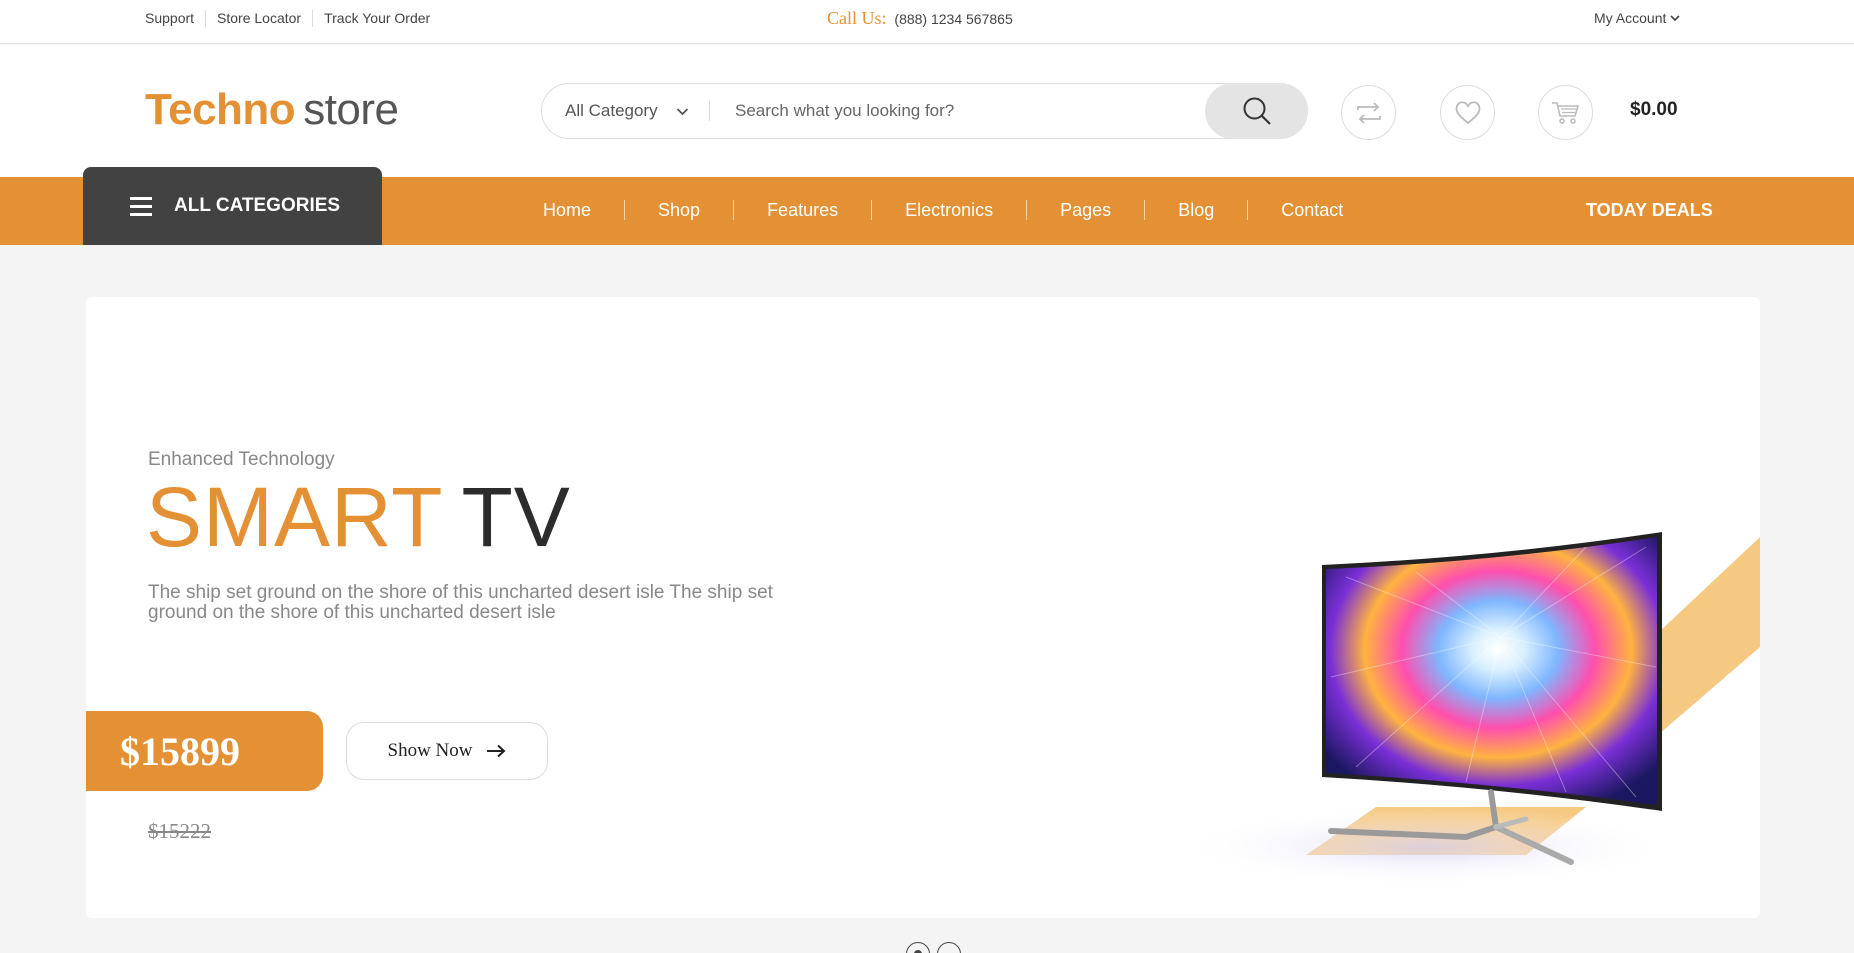 This screenshot has width=1854, height=953. I want to click on logo: Techno store, so click(272, 110).